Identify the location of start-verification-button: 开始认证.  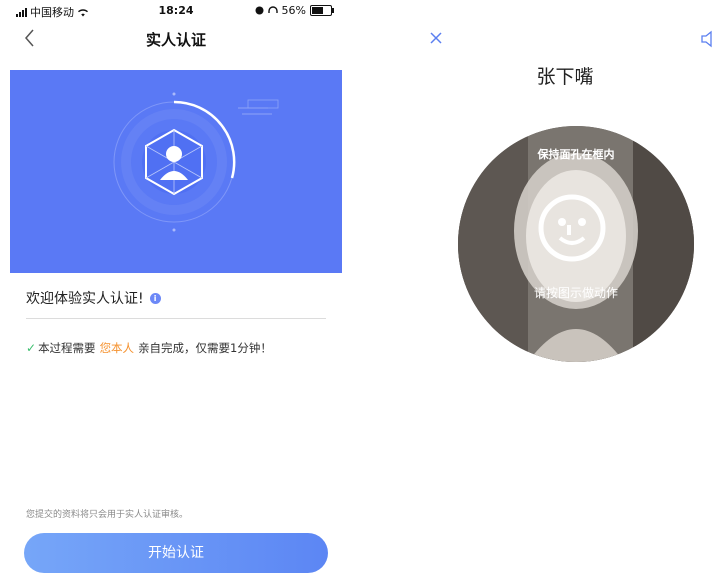
(176, 553).